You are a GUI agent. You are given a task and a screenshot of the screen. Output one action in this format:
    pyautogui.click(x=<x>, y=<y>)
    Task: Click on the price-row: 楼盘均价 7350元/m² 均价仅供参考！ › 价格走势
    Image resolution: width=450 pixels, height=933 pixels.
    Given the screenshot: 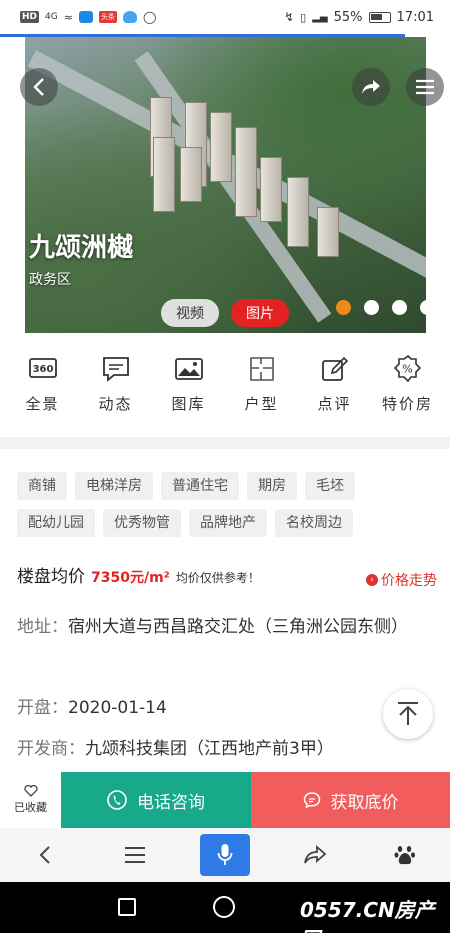 What is the action you would take?
    pyautogui.click(x=227, y=576)
    